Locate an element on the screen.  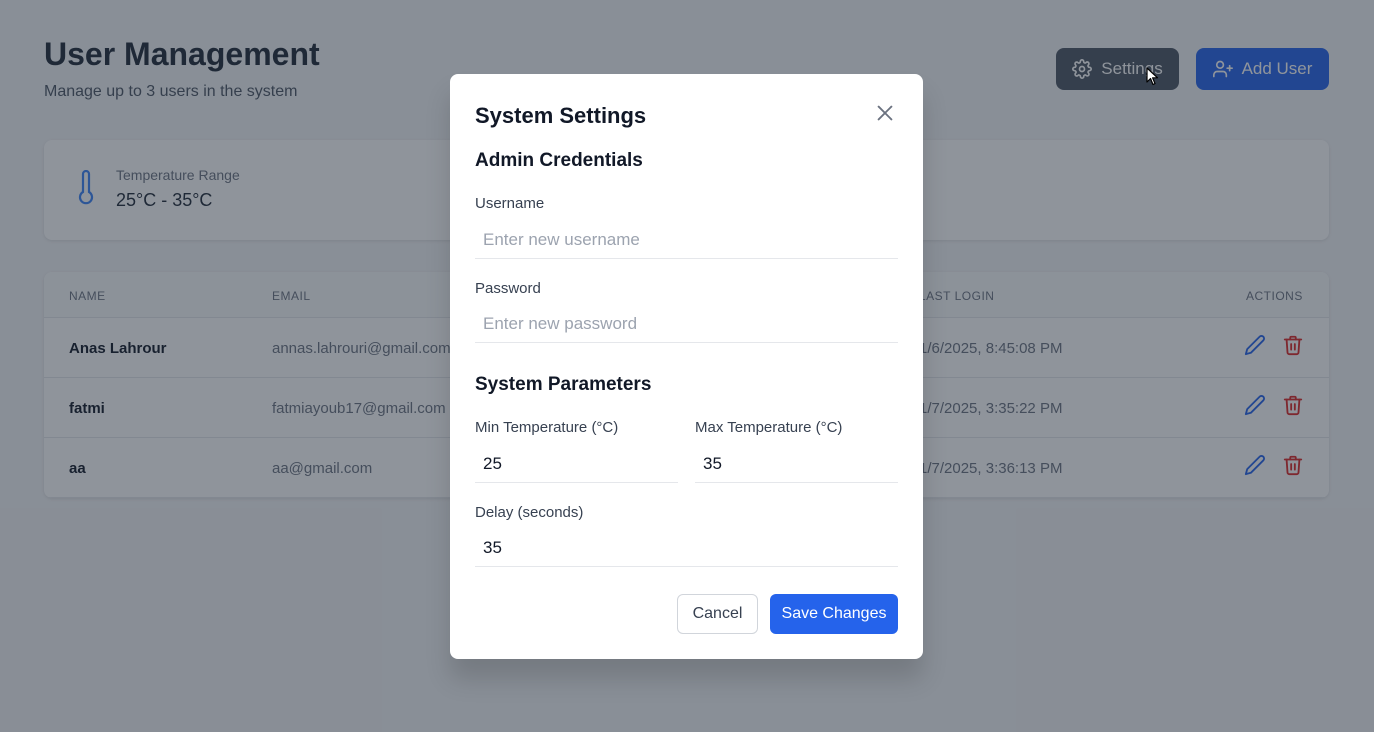
max-temperature-label: Max Temperature (°C) is located at coordinates (769, 427).